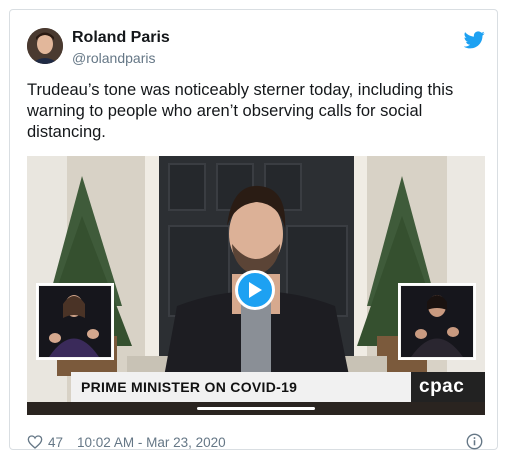 The width and height of the screenshot is (509, 459). I want to click on tweet-footer: 47 10:02 AM - Mar 23, 2020, so click(126, 442).